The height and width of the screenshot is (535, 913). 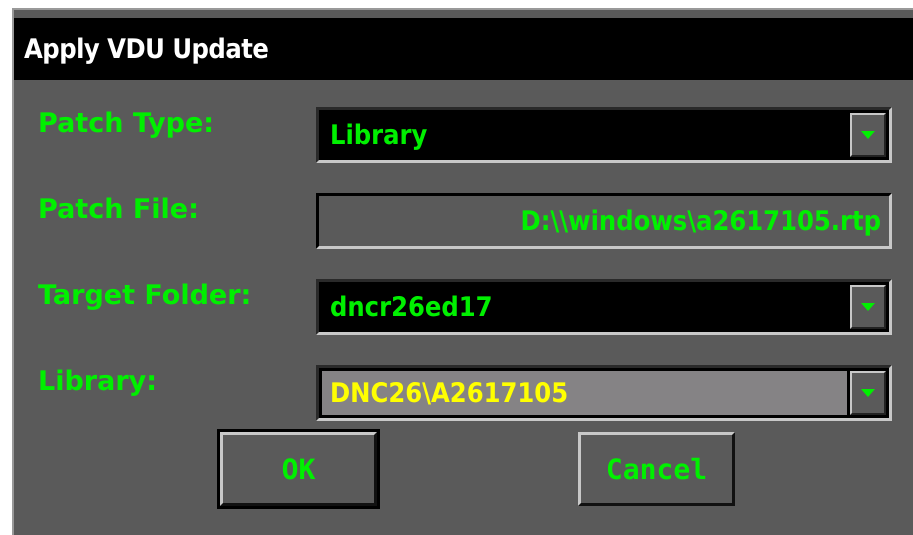 I want to click on field-label: Library:, so click(x=98, y=381).